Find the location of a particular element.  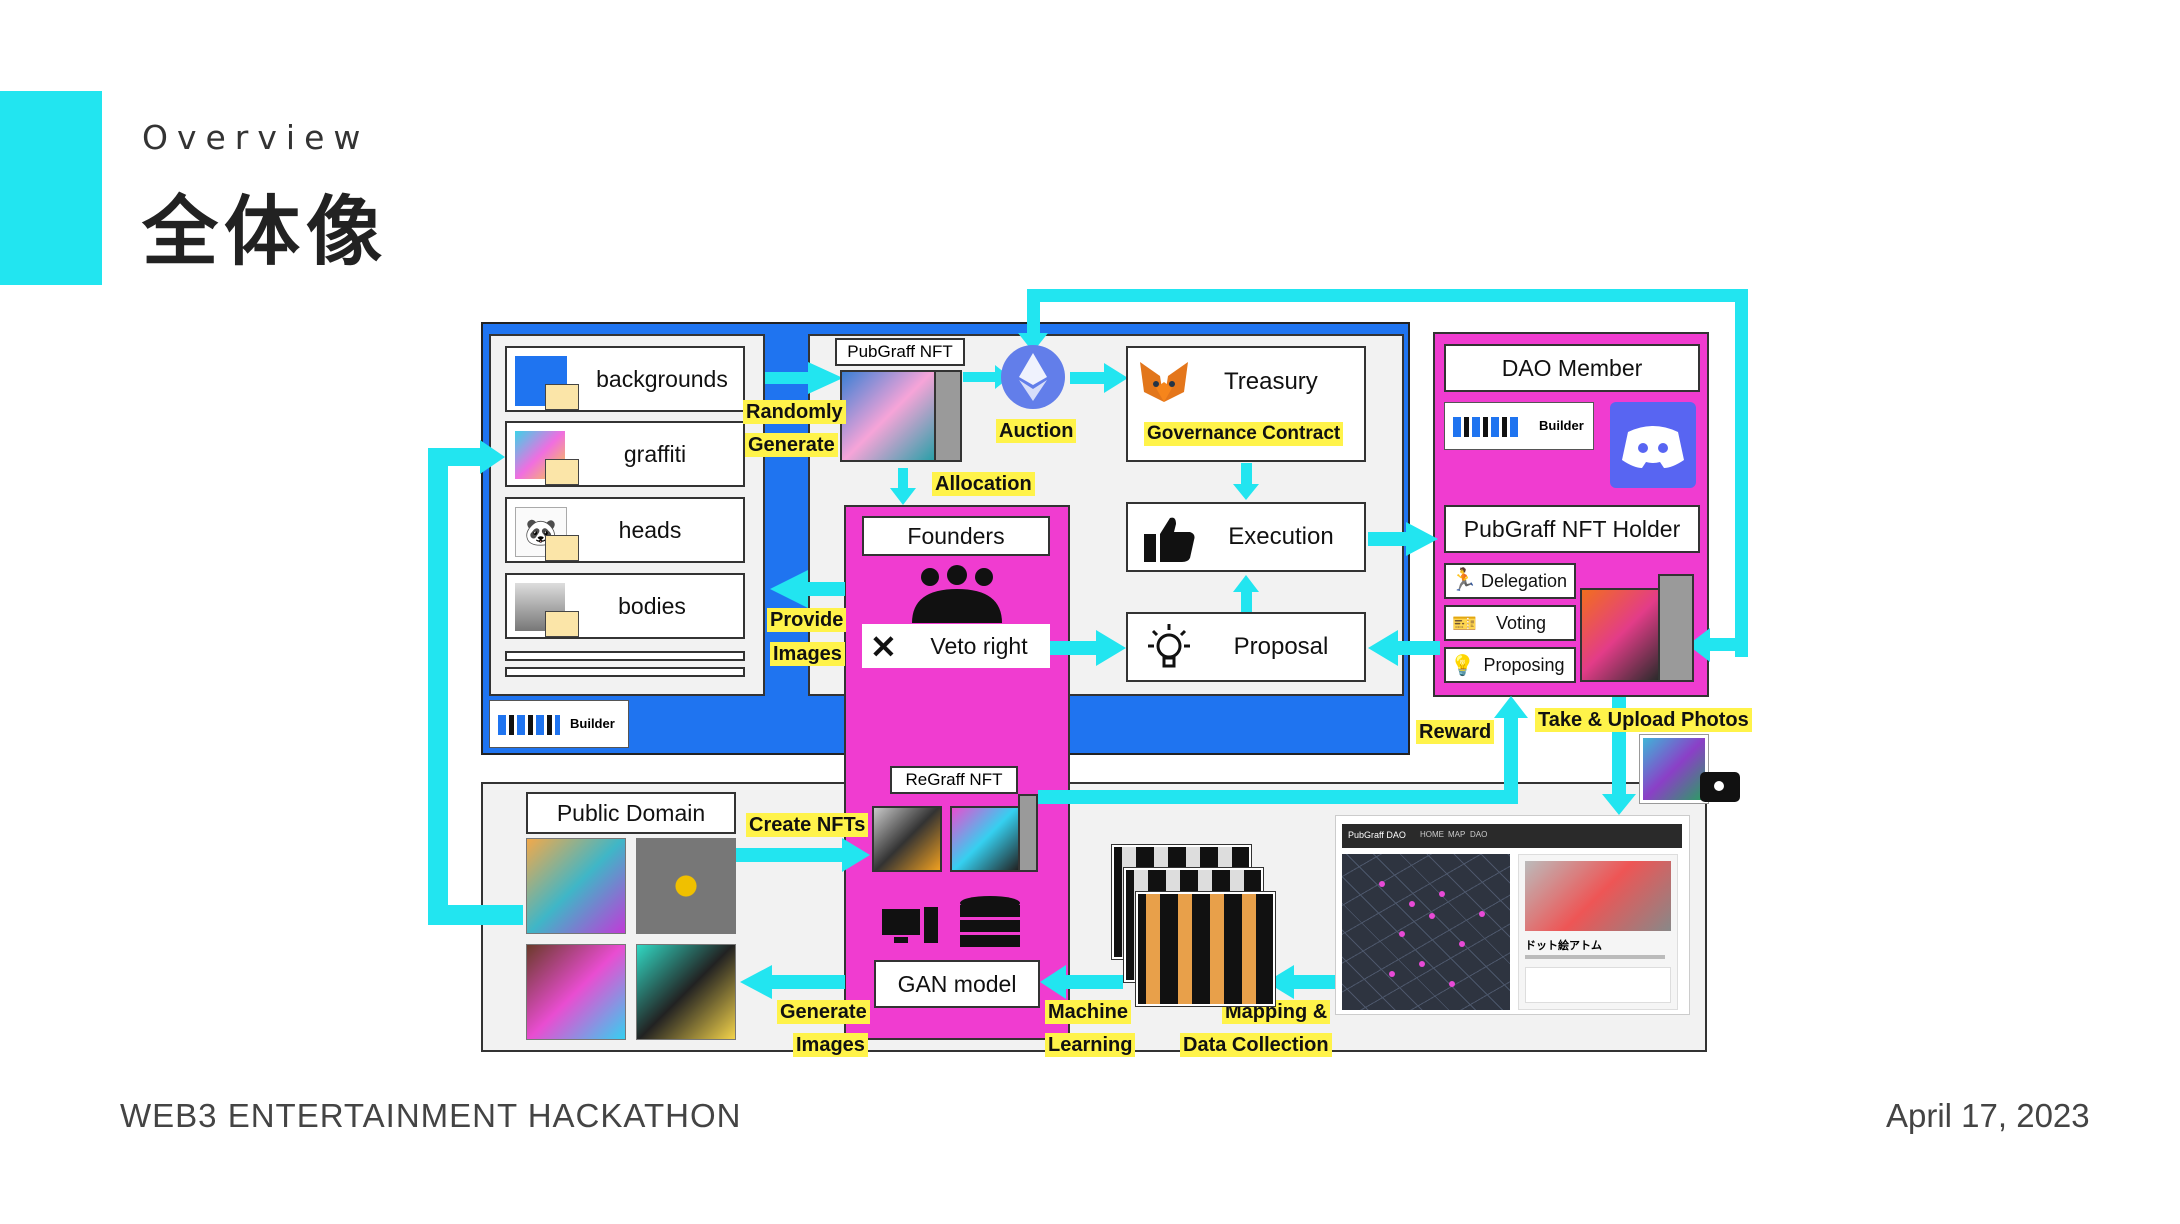

create-nfts-label: Create NFTs is located at coordinates (807, 825).